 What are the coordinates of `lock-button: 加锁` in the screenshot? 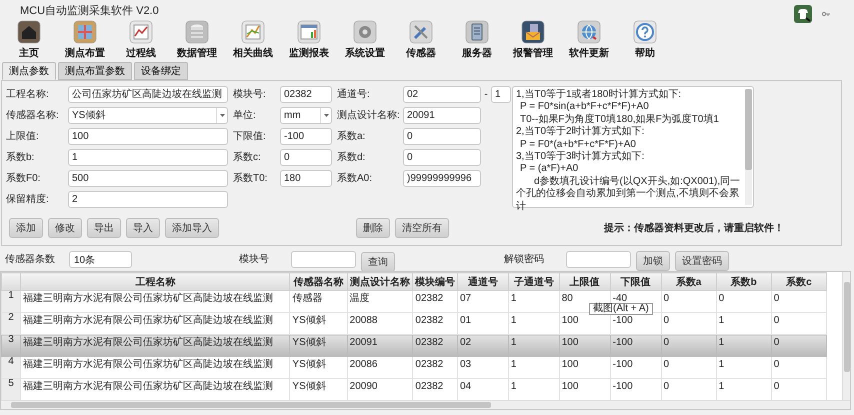 It's located at (653, 260).